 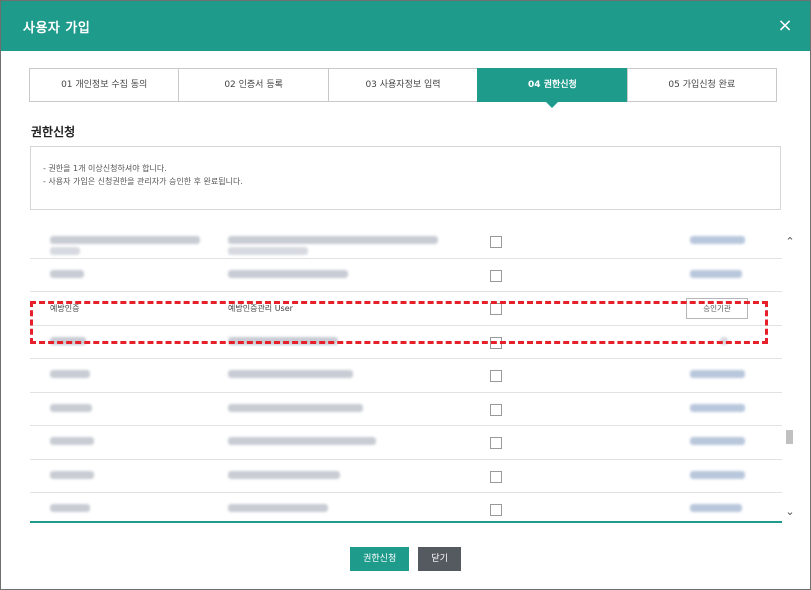 What do you see at coordinates (380, 559) in the screenshot?
I see `apply-permission-button: 권한신청` at bounding box center [380, 559].